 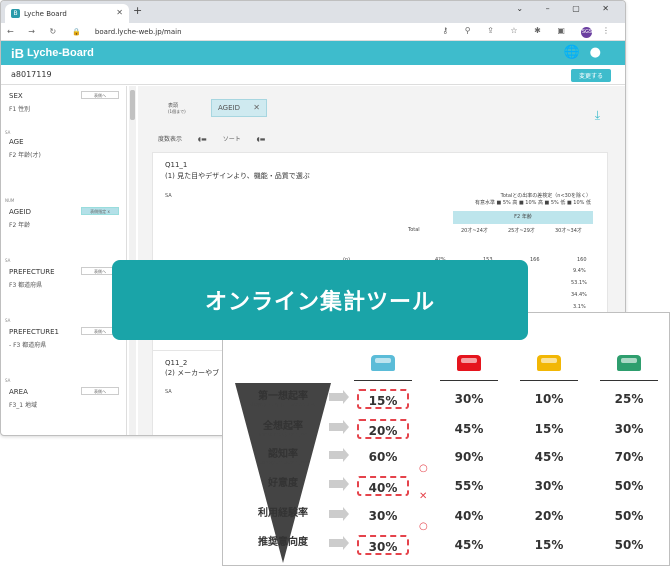 I want to click on cross-mark-icon: ✕, so click(x=423, y=496).